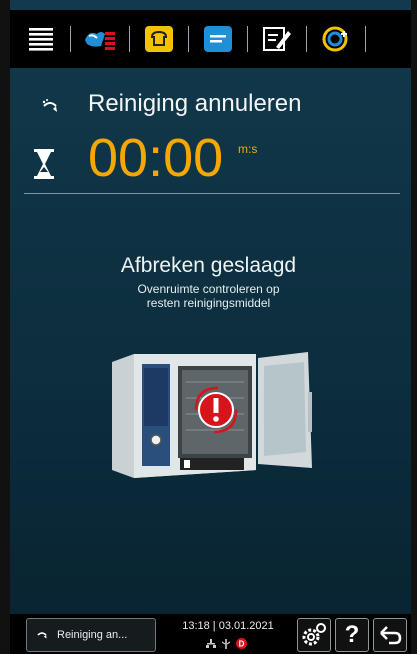 The width and height of the screenshot is (417, 654). I want to click on bottom-bar: Reiniging an... 13:18 | 03.01.2021 D ?, so click(210, 634).